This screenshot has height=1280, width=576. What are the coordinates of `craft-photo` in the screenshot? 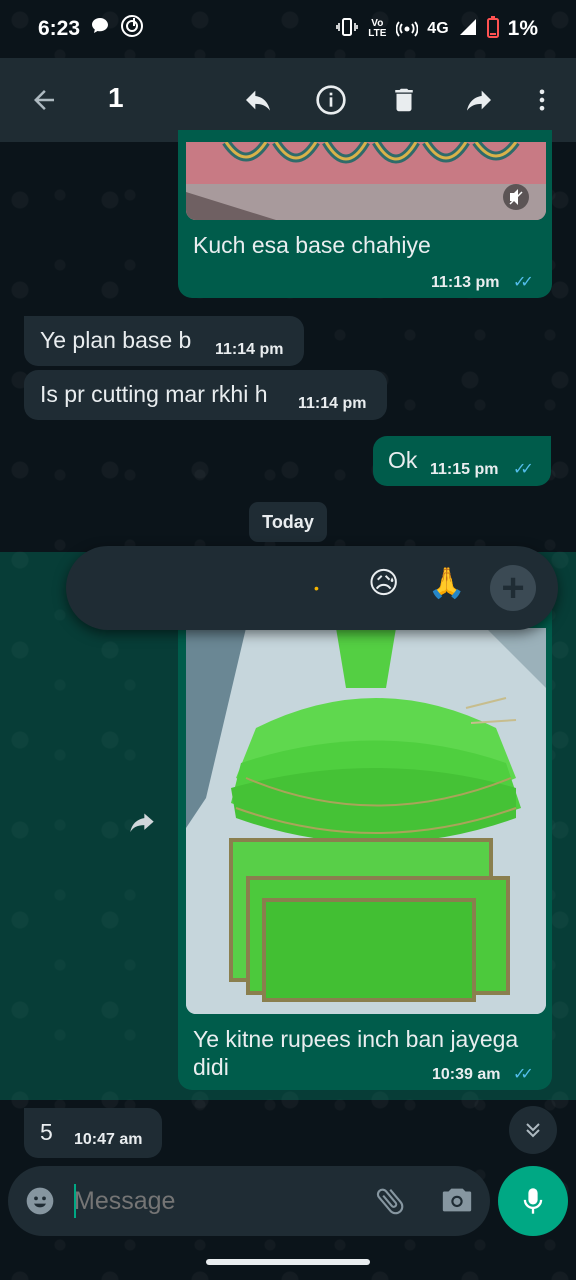 It's located at (366, 181).